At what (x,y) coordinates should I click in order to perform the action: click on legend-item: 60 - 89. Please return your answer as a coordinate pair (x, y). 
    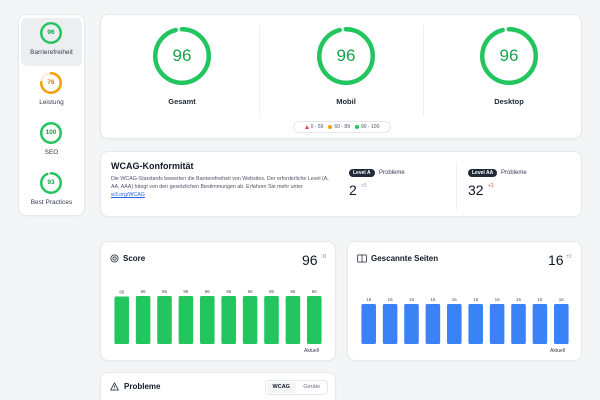
    Looking at the image, I should click on (339, 127).